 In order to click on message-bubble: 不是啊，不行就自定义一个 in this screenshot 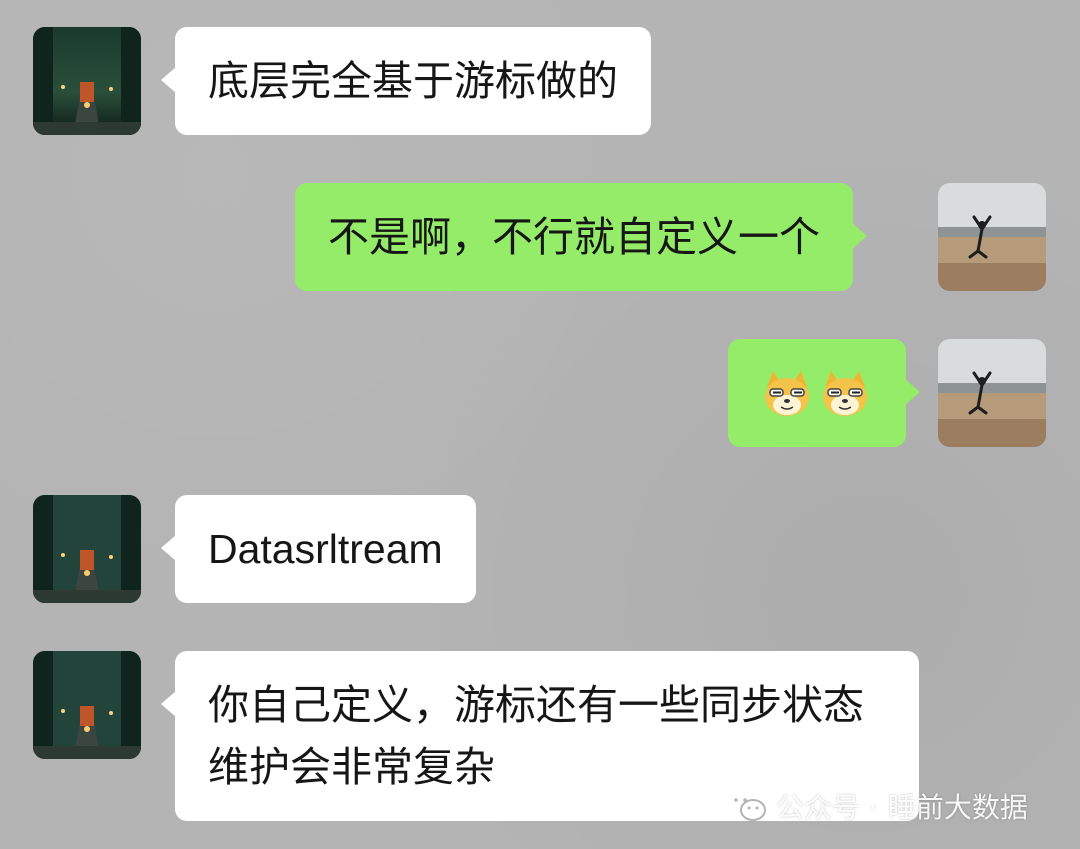, I will do `click(581, 237)`.